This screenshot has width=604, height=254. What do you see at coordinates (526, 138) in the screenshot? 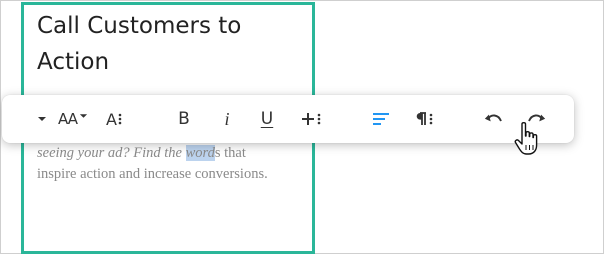
I see `hand-pointer-icon` at bounding box center [526, 138].